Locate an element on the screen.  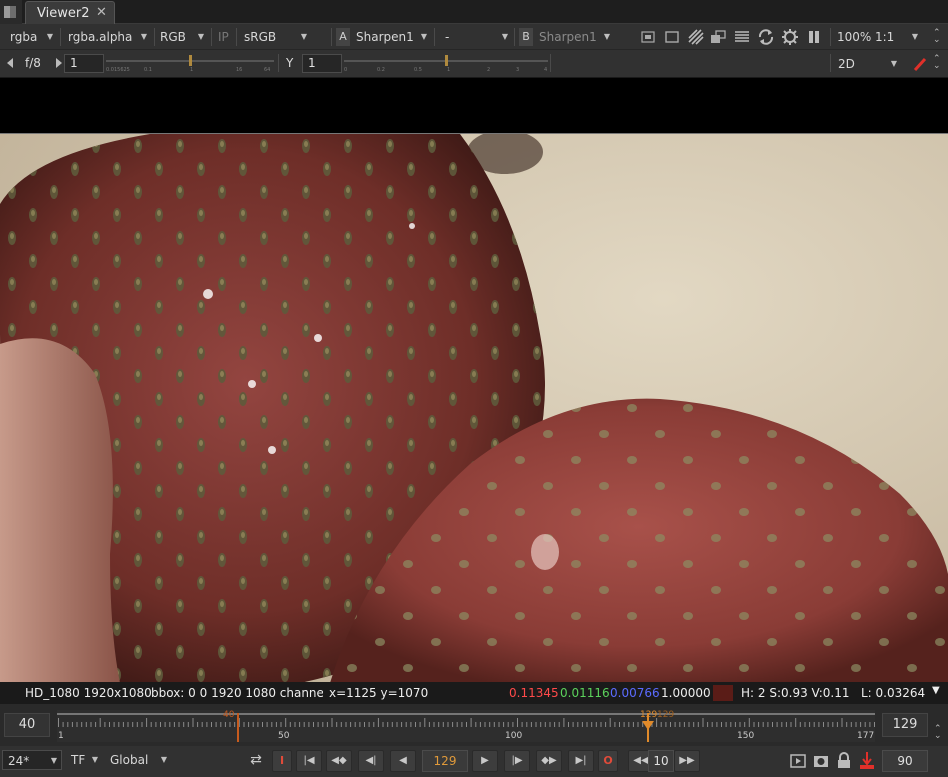
layer-dropdown: rgba ▼ is located at coordinates (31, 37).